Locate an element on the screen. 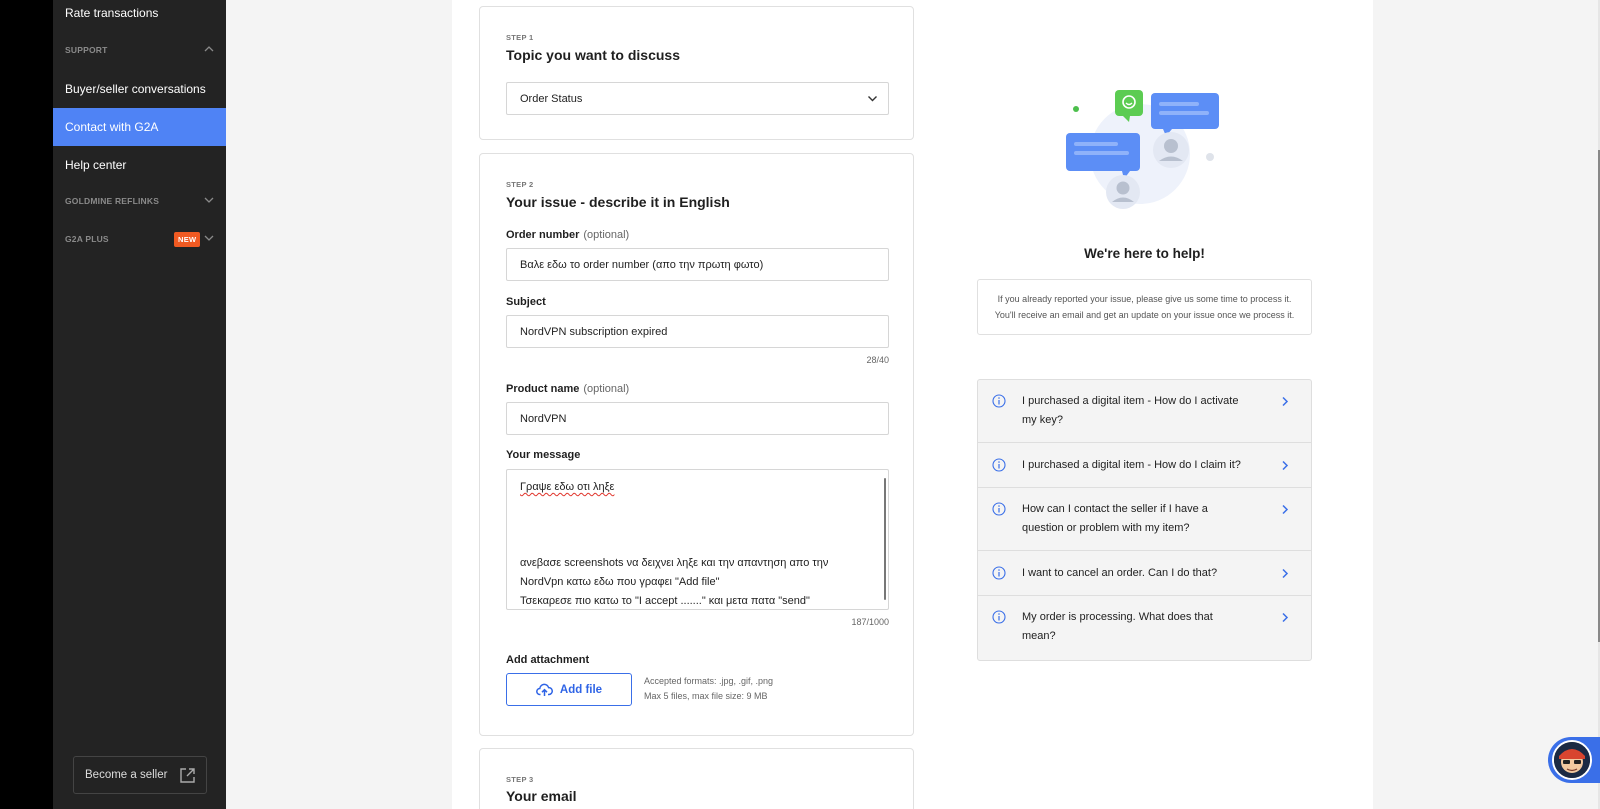 This screenshot has width=1600, height=809. chat-widget-button is located at coordinates (1574, 760).